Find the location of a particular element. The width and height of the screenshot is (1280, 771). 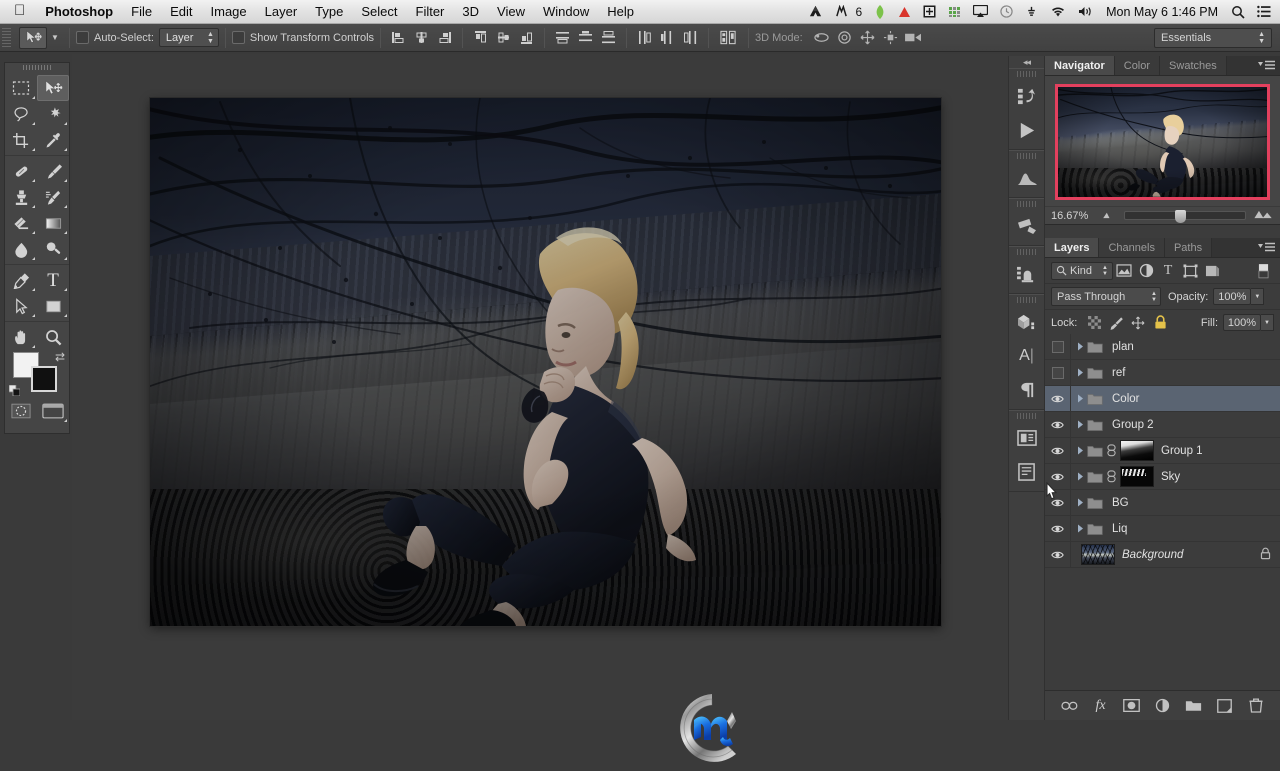

quick-selection-tool is located at coordinates (53, 114).